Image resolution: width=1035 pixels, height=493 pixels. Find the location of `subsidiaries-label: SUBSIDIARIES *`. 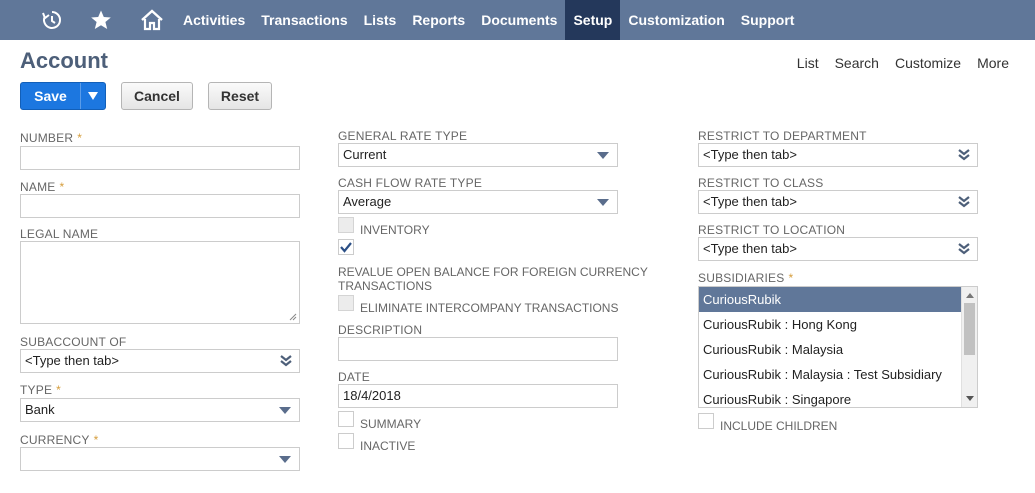

subsidiaries-label: SUBSIDIARIES * is located at coordinates (745, 278).